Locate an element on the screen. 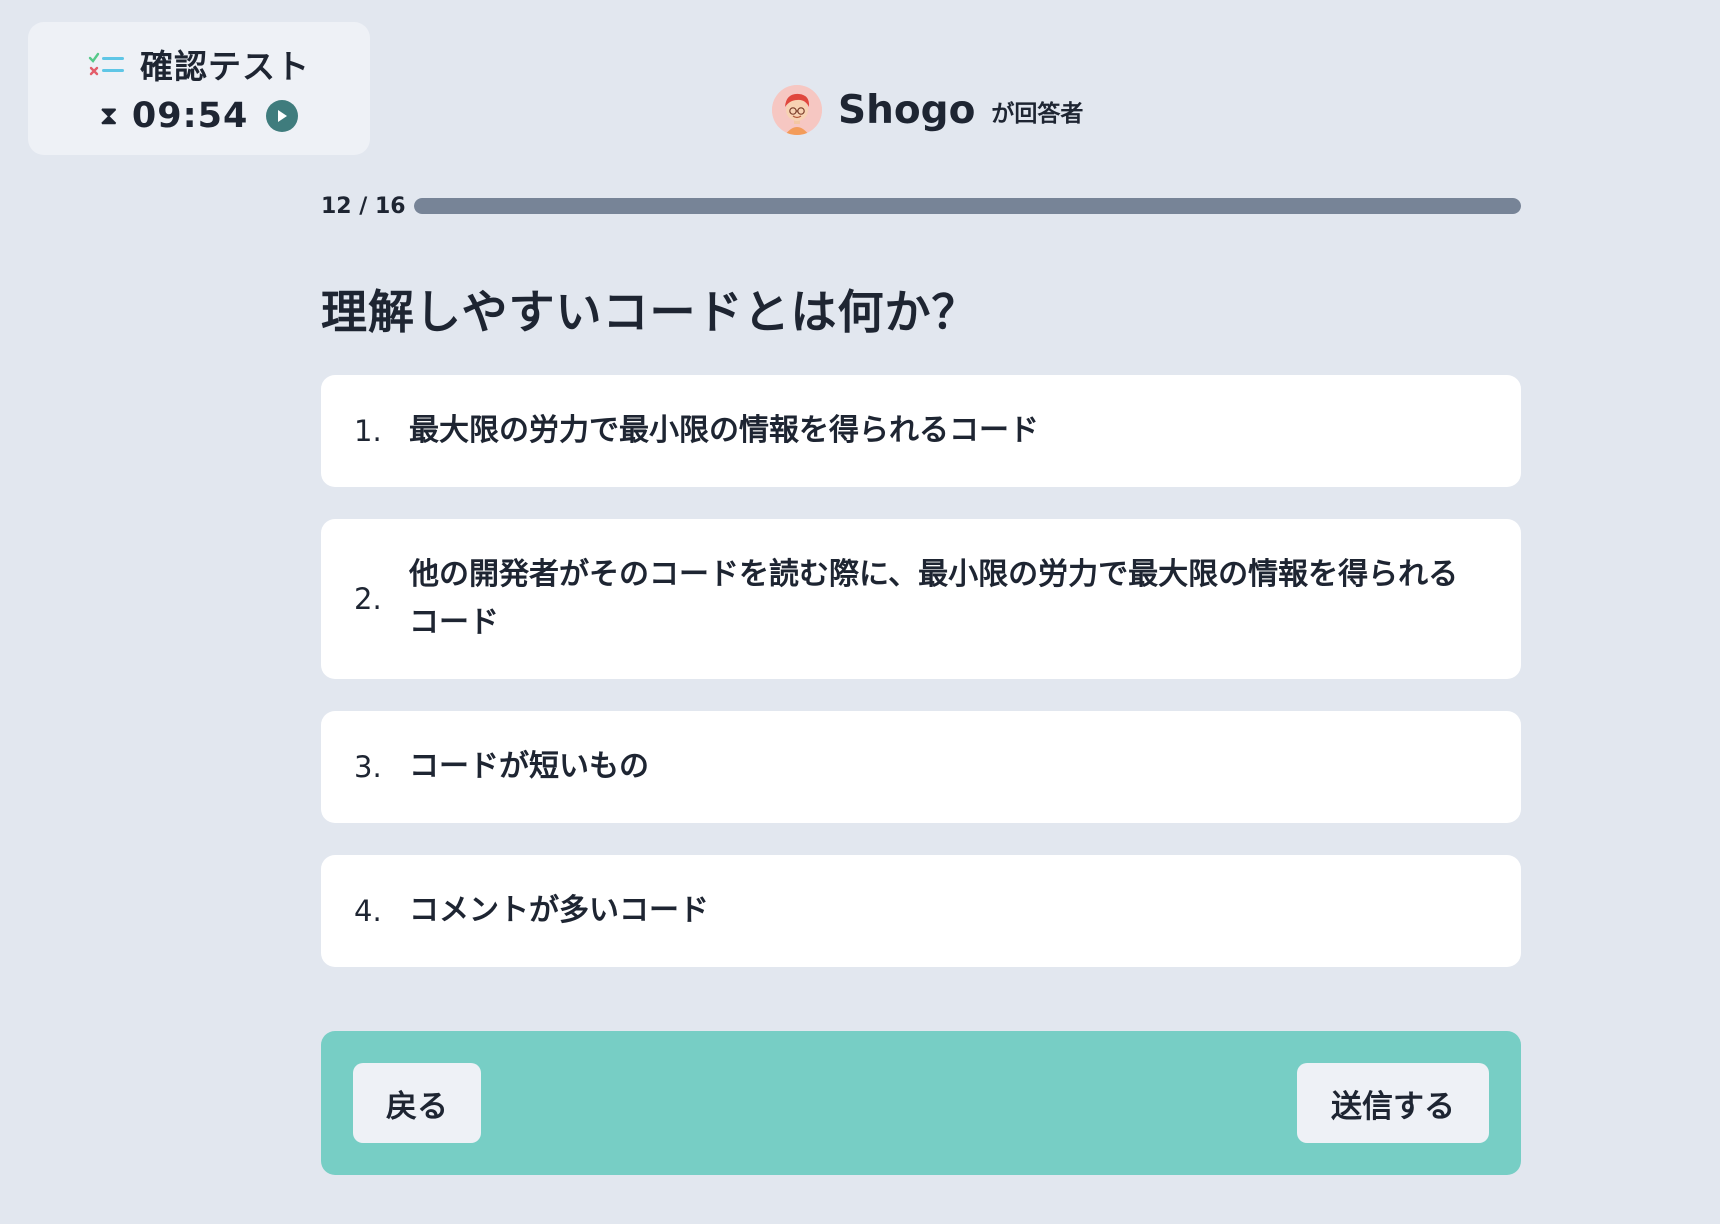 Image resolution: width=1720 pixels, height=1224 pixels. checklist-icon is located at coordinates (107, 64).